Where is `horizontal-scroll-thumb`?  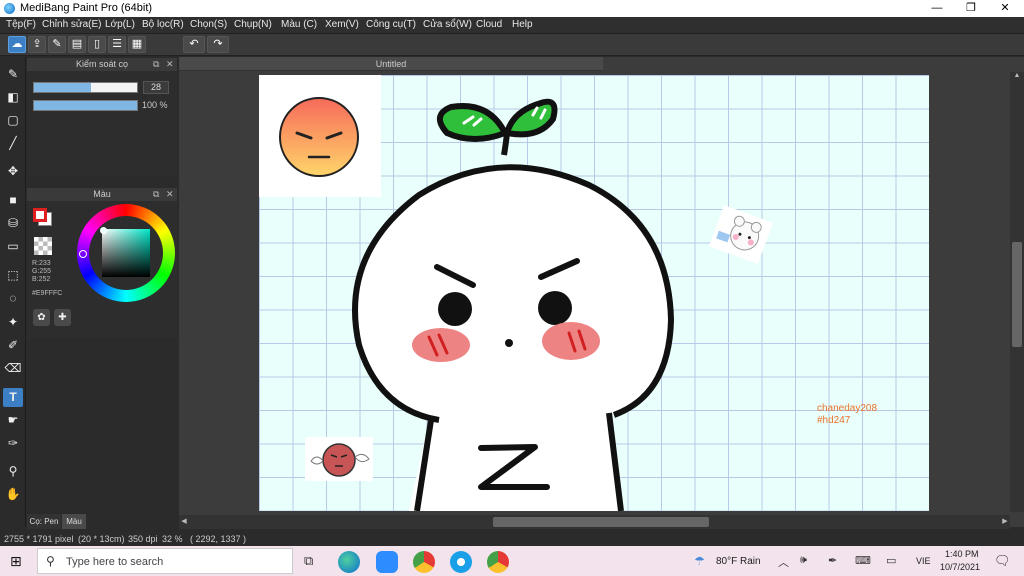 horizontal-scroll-thumb is located at coordinates (601, 522).